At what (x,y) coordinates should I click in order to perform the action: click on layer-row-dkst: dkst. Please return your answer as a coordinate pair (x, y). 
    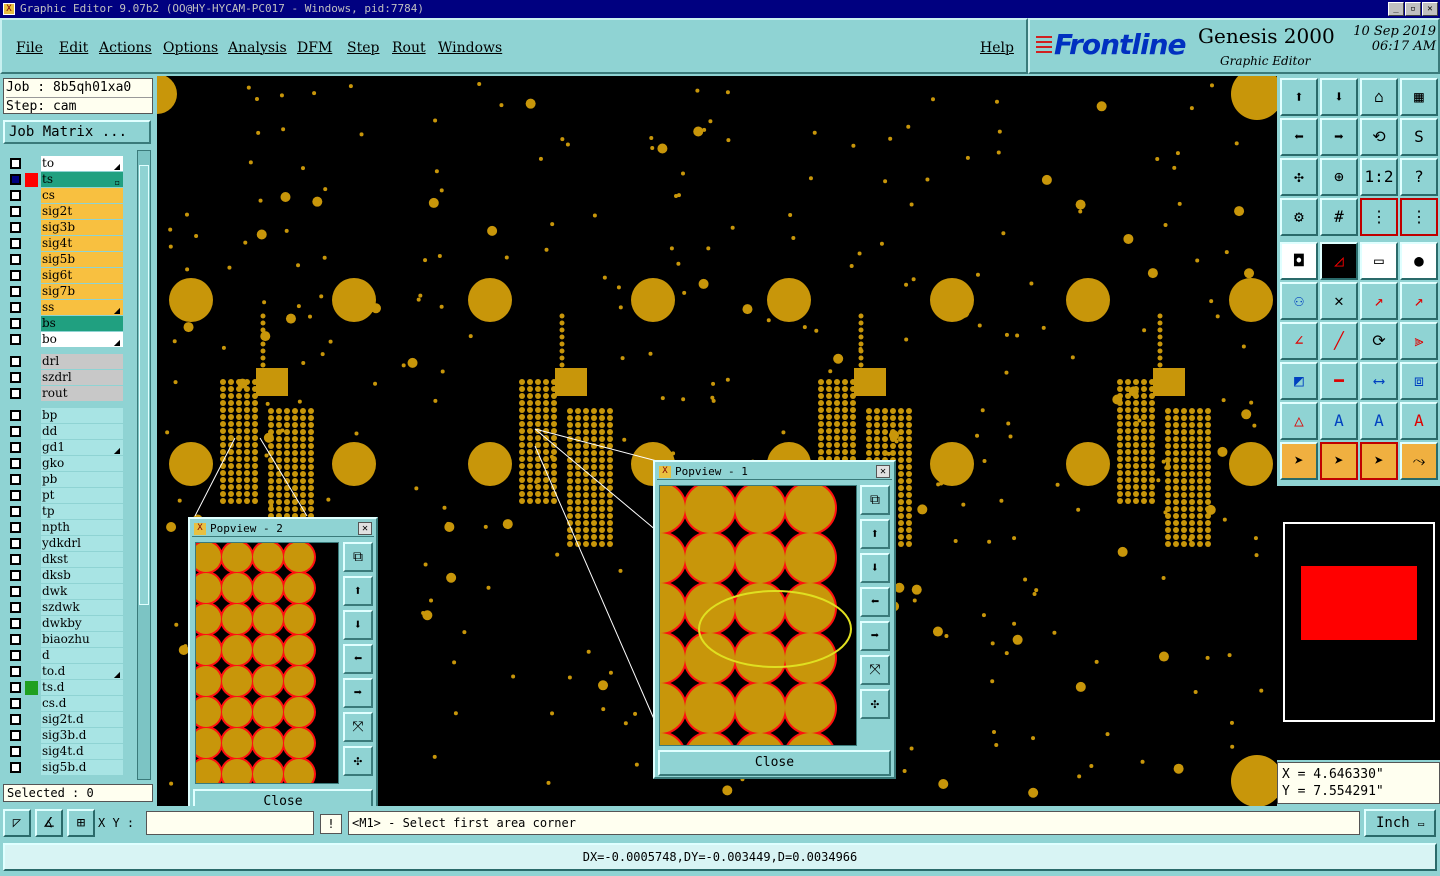
    Looking at the image, I should click on (65, 560).